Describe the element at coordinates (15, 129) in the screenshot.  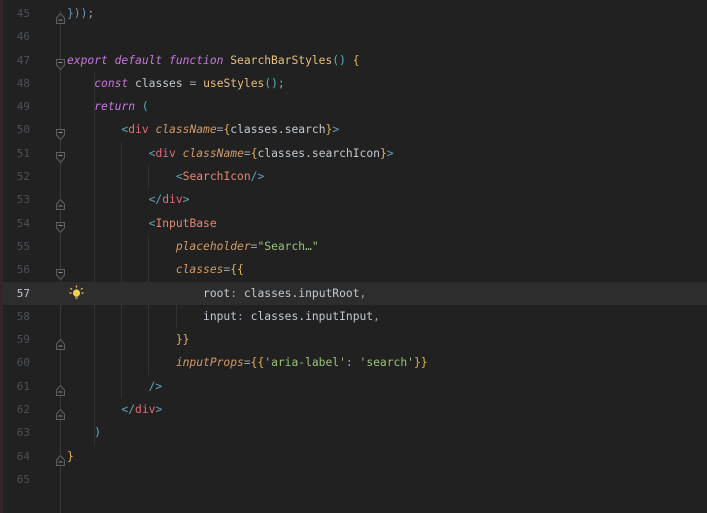
I see `line-number: 50` at that location.